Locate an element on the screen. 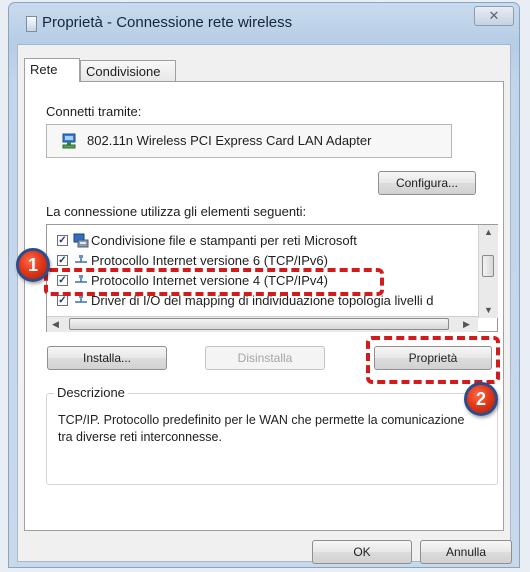 The width and height of the screenshot is (530, 572). step-1-badge: 1 is located at coordinates (33, 265).